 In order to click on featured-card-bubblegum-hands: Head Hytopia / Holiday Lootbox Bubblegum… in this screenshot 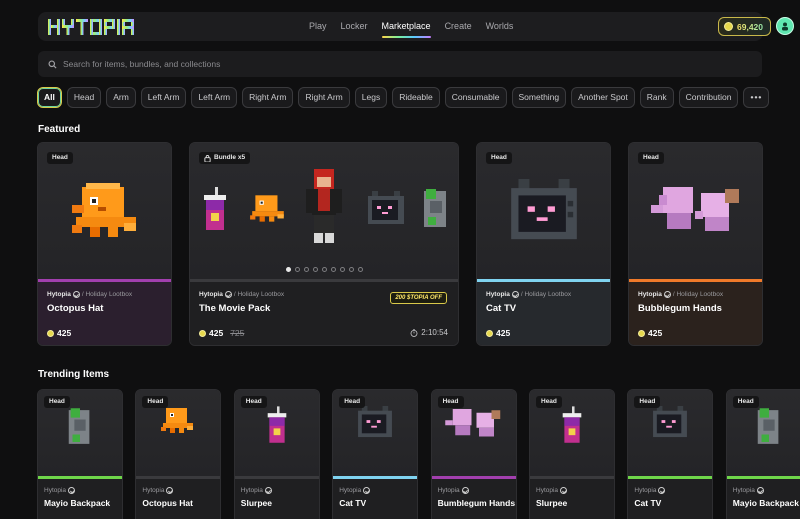, I will do `click(695, 244)`.